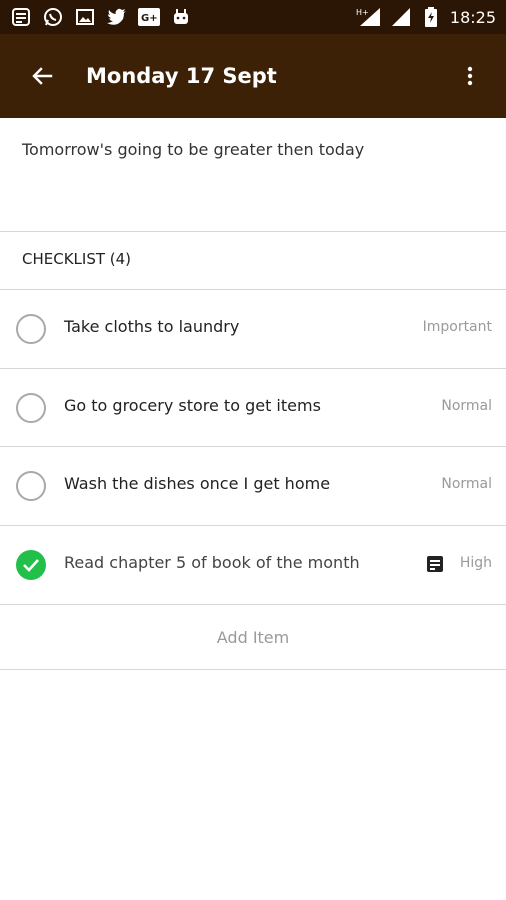  What do you see at coordinates (362, 12) in the screenshot?
I see `network-type-label: H+` at bounding box center [362, 12].